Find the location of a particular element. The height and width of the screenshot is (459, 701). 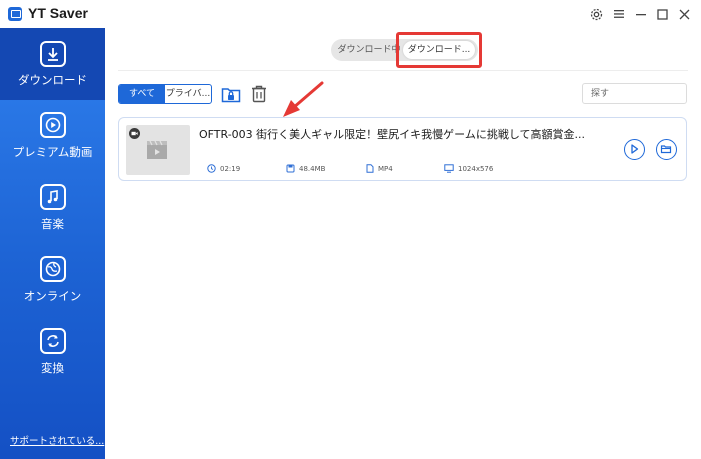

sidebar-item-music: 音楽 is located at coordinates (52, 208).